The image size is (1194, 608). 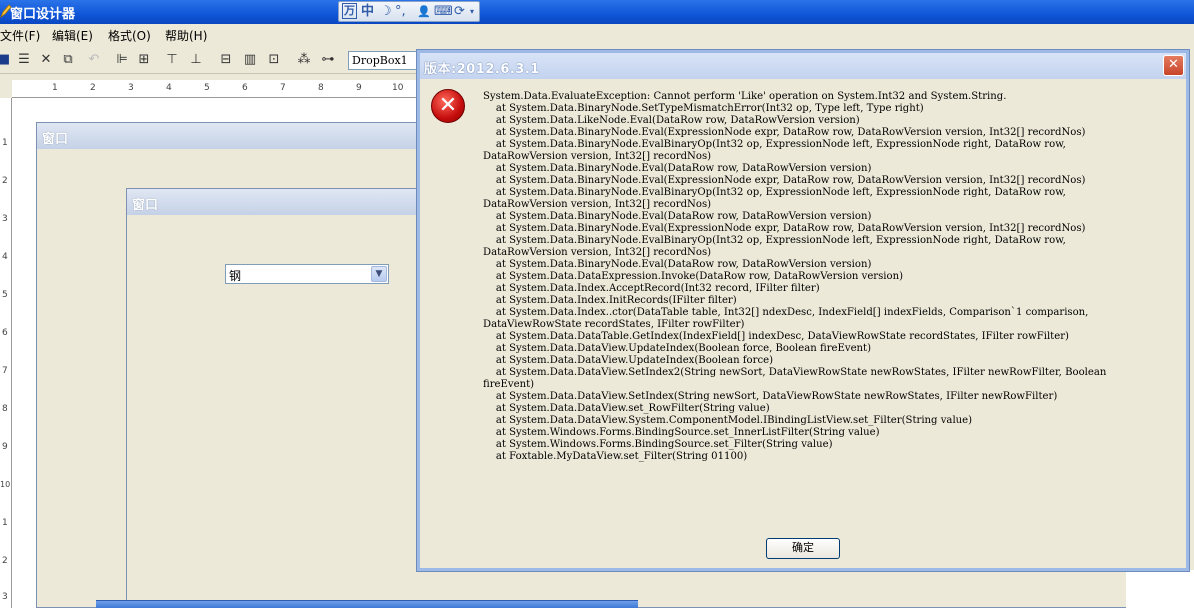 I want to click on chevron-down-icon: ▼, so click(x=379, y=274).